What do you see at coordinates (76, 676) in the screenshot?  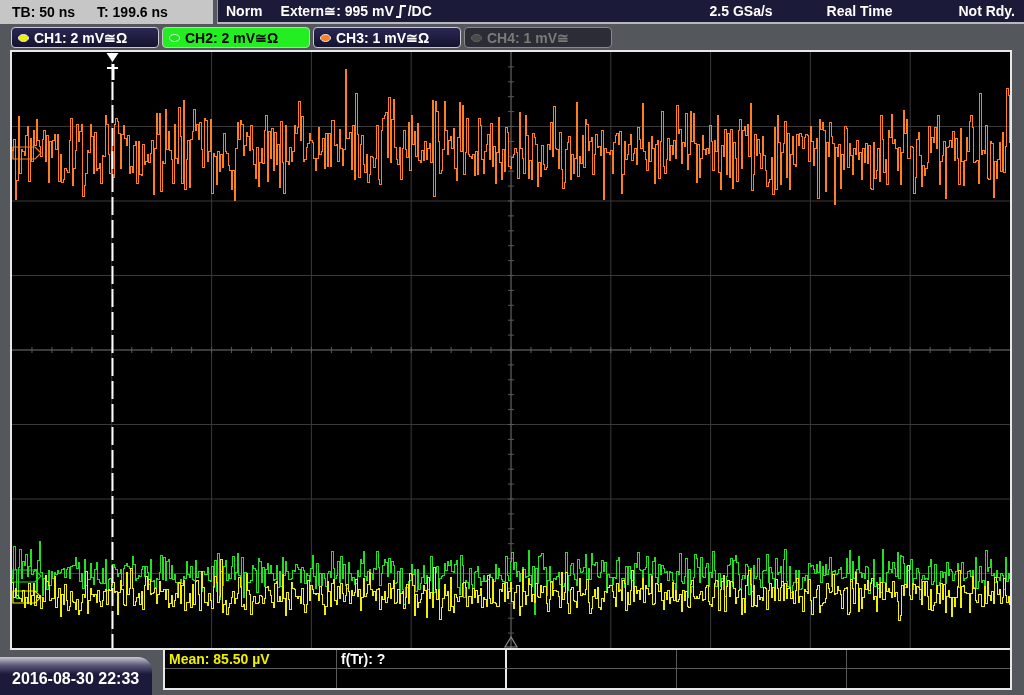 I see `date-time: 2016-08-30 22:33` at bounding box center [76, 676].